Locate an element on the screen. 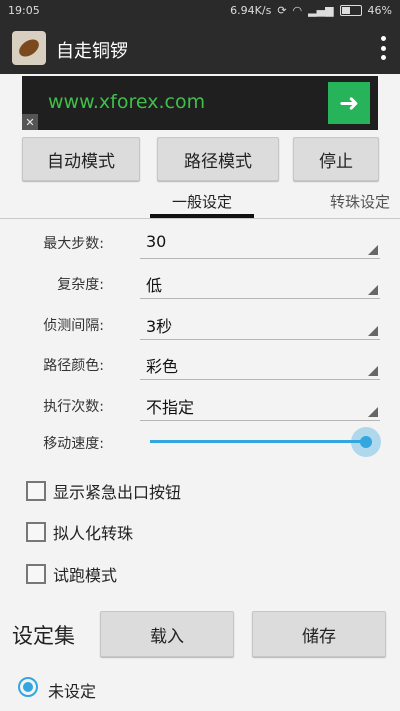 The height and width of the screenshot is (711, 400). preset-title: 设定集 is located at coordinates (43, 636).